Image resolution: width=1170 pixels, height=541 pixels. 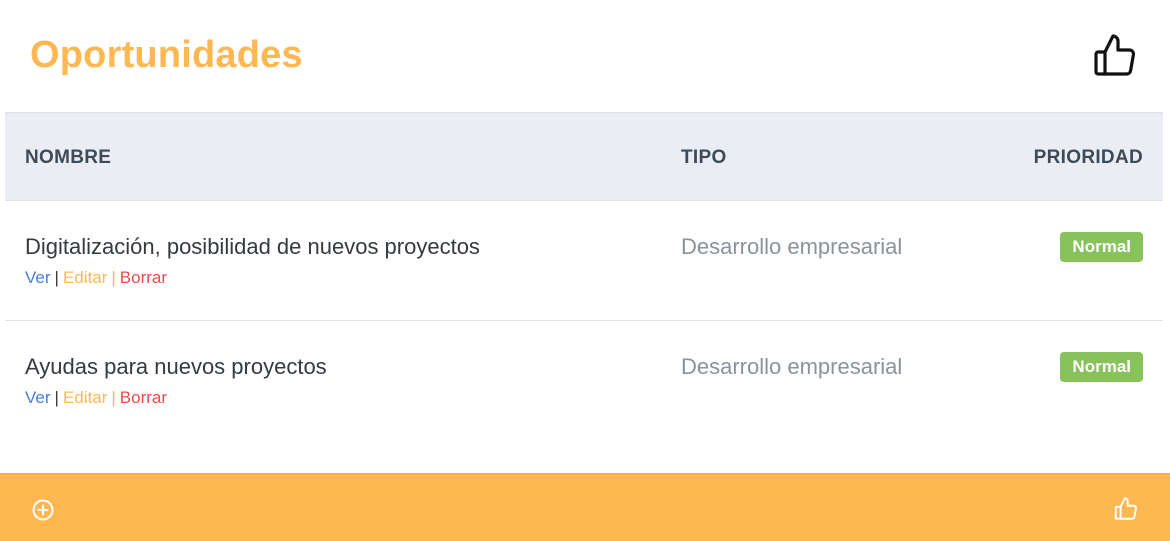 I want to click on page-title: Oportunidades, so click(x=166, y=55).